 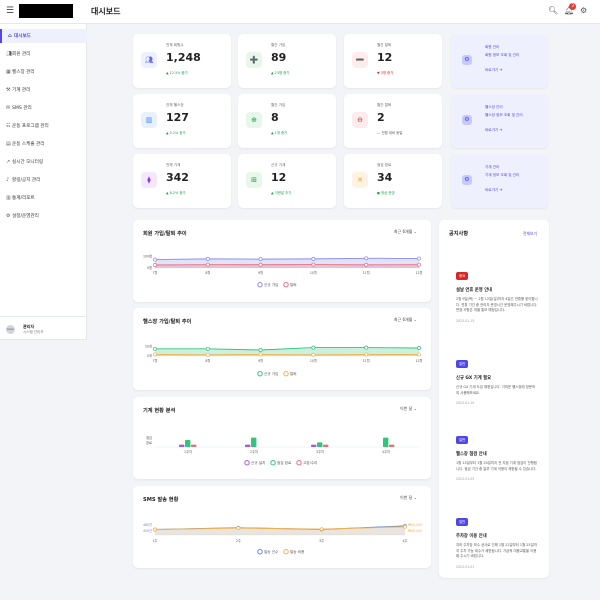 What do you see at coordinates (30, 126) in the screenshot?
I see `sidebar-item-label: 운동 프로그램 관리` at bounding box center [30, 126].